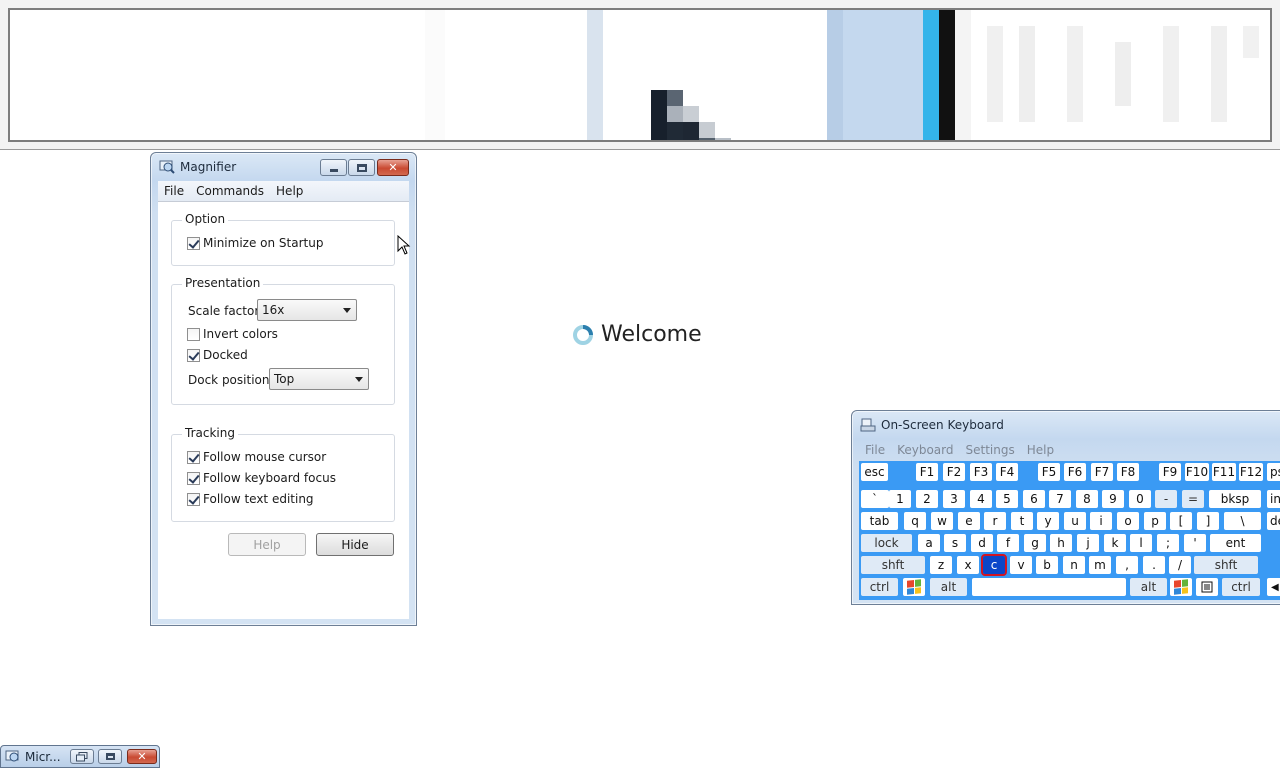 The image size is (1280, 768). What do you see at coordinates (267, 544) in the screenshot?
I see `help-button: Help` at bounding box center [267, 544].